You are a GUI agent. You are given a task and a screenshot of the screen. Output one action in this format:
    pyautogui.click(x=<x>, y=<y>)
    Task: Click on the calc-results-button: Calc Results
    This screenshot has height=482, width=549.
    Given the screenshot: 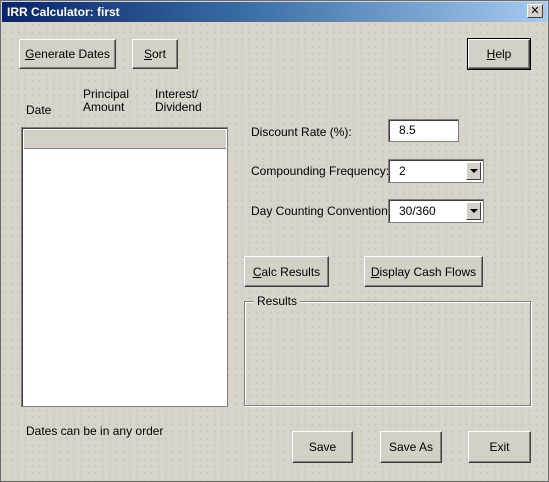 What is the action you would take?
    pyautogui.click(x=286, y=271)
    